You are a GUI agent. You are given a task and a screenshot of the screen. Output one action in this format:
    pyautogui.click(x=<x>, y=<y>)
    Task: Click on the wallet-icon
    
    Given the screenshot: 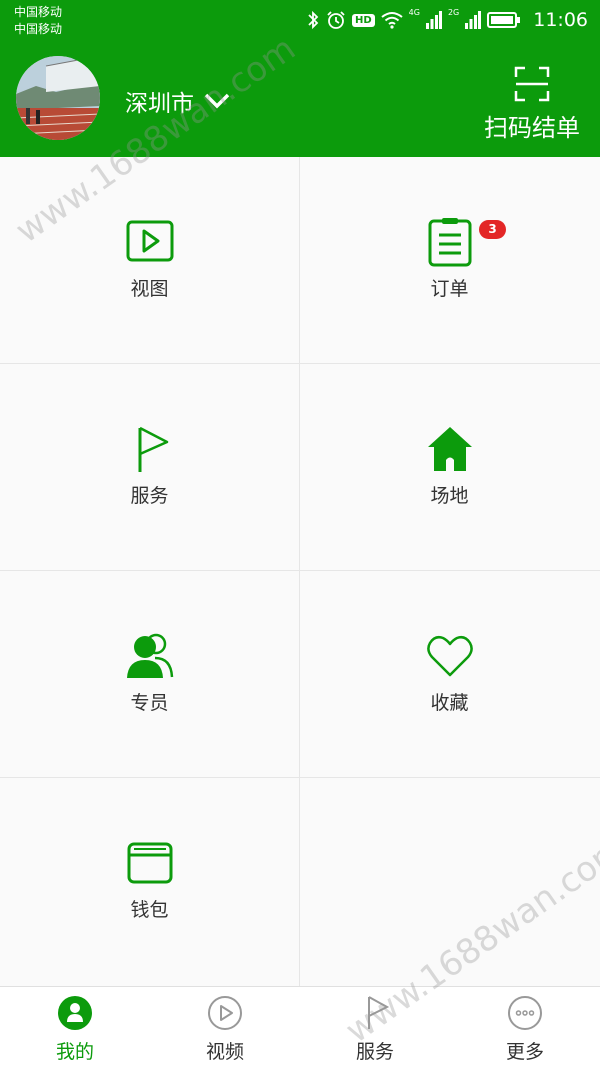 What is the action you would take?
    pyautogui.click(x=149, y=863)
    